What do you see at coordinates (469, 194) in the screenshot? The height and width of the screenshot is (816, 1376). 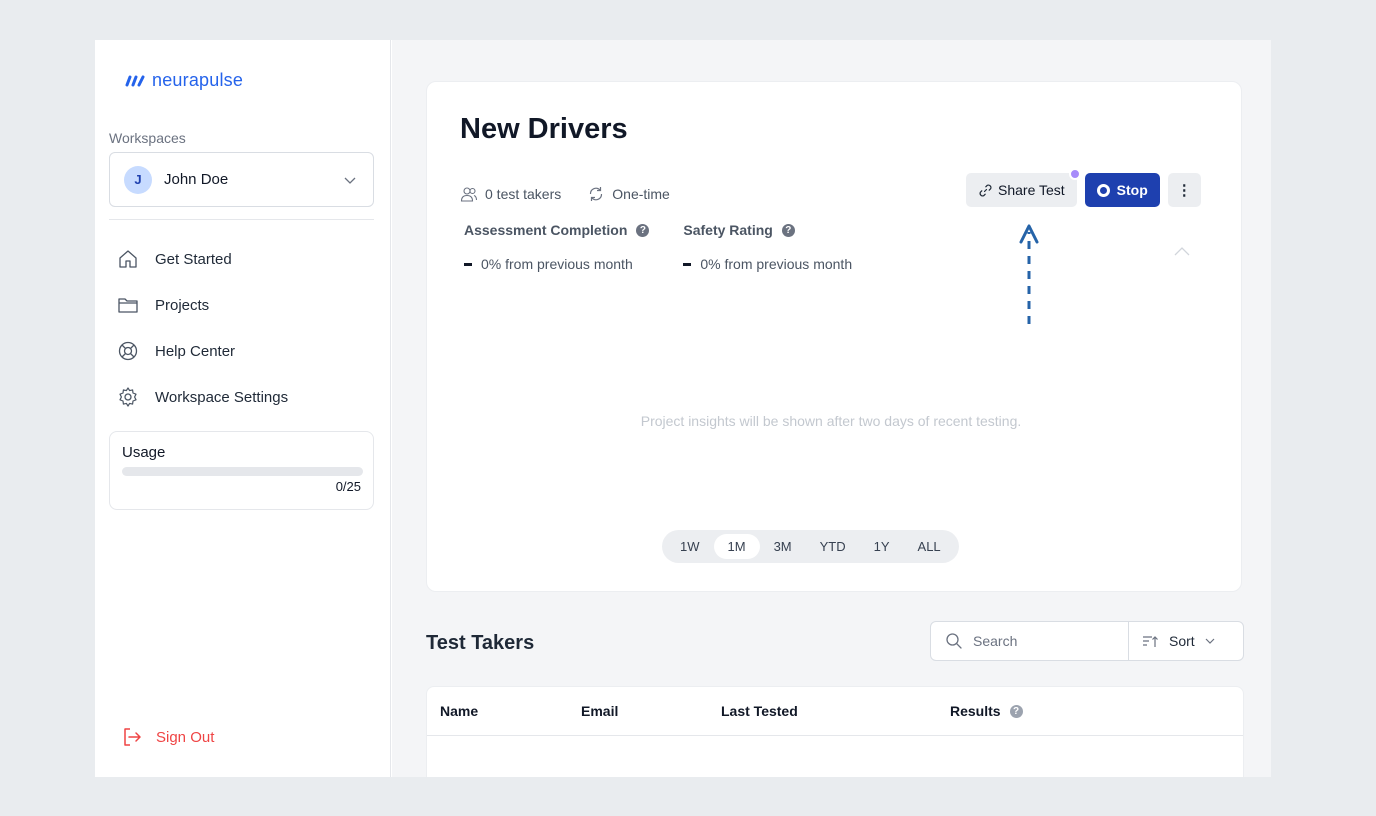 I see `users-icon` at bounding box center [469, 194].